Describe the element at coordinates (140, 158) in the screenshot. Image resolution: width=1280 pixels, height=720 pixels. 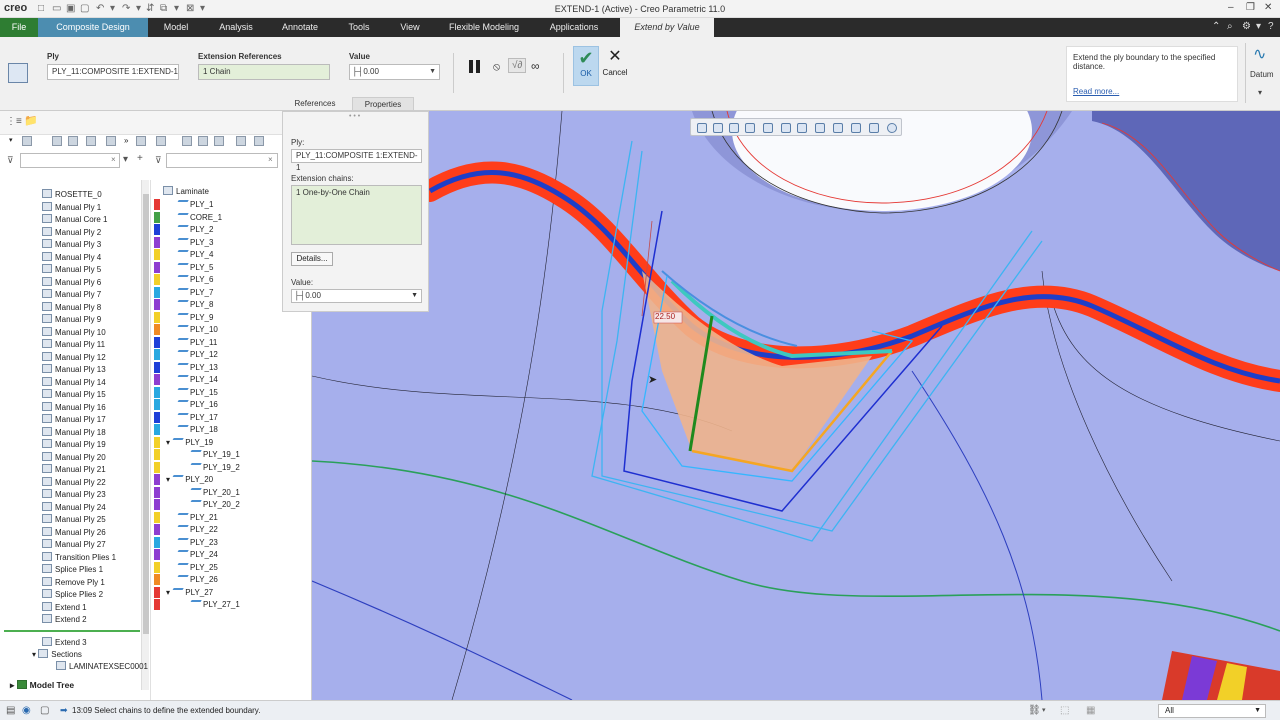
I see `add-filter-icon: +` at that location.